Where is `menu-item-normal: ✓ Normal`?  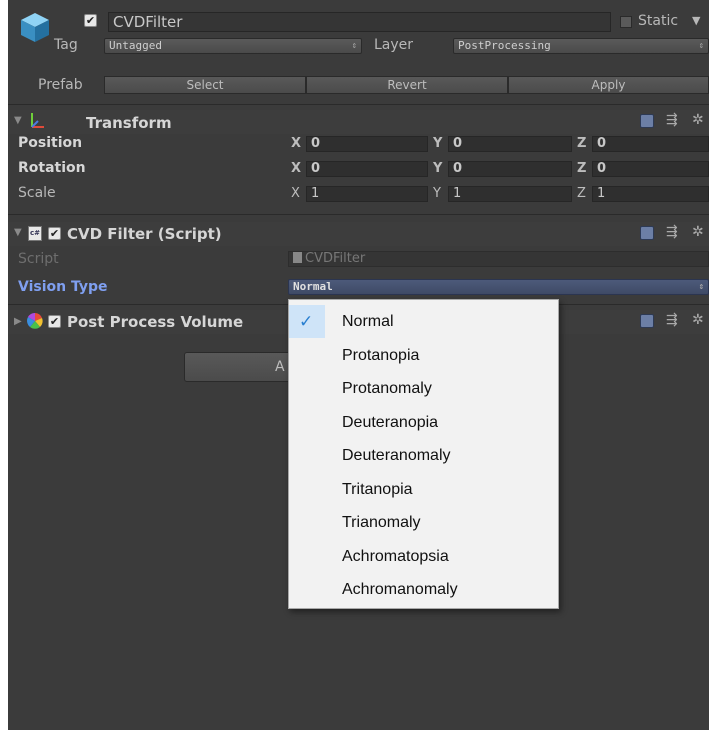
menu-item-normal: ✓ Normal is located at coordinates (423, 321).